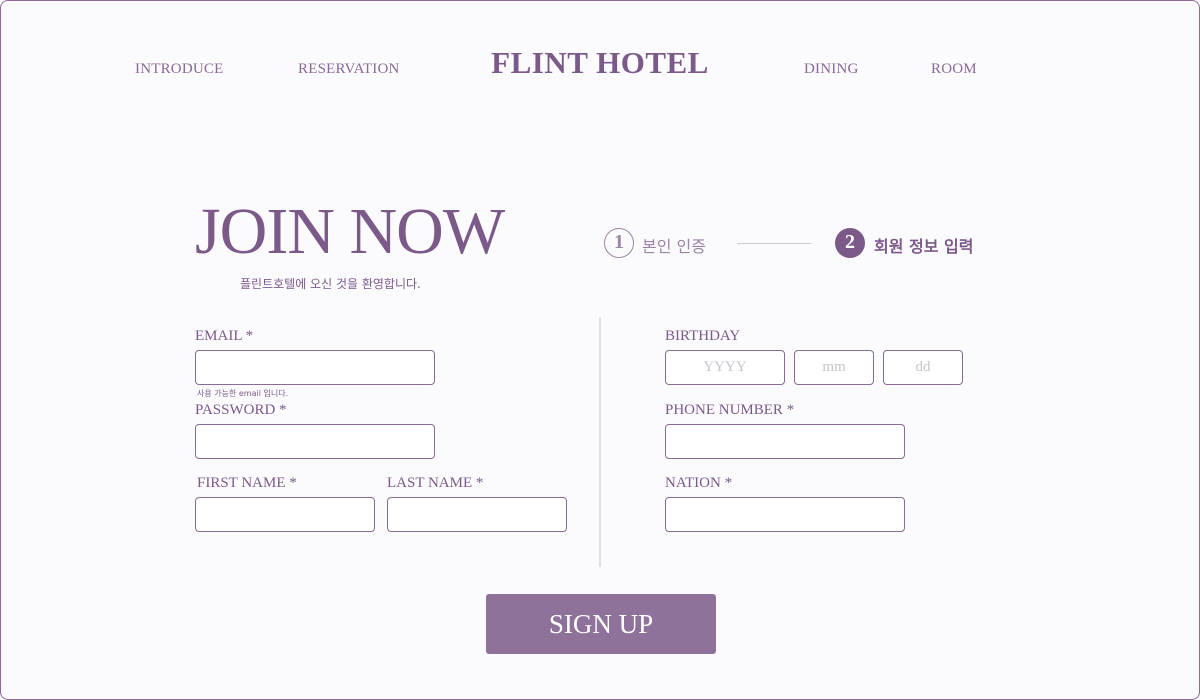 The height and width of the screenshot is (700, 1200). Describe the element at coordinates (350, 231) in the screenshot. I see `page-title: JOIN NOW` at that location.